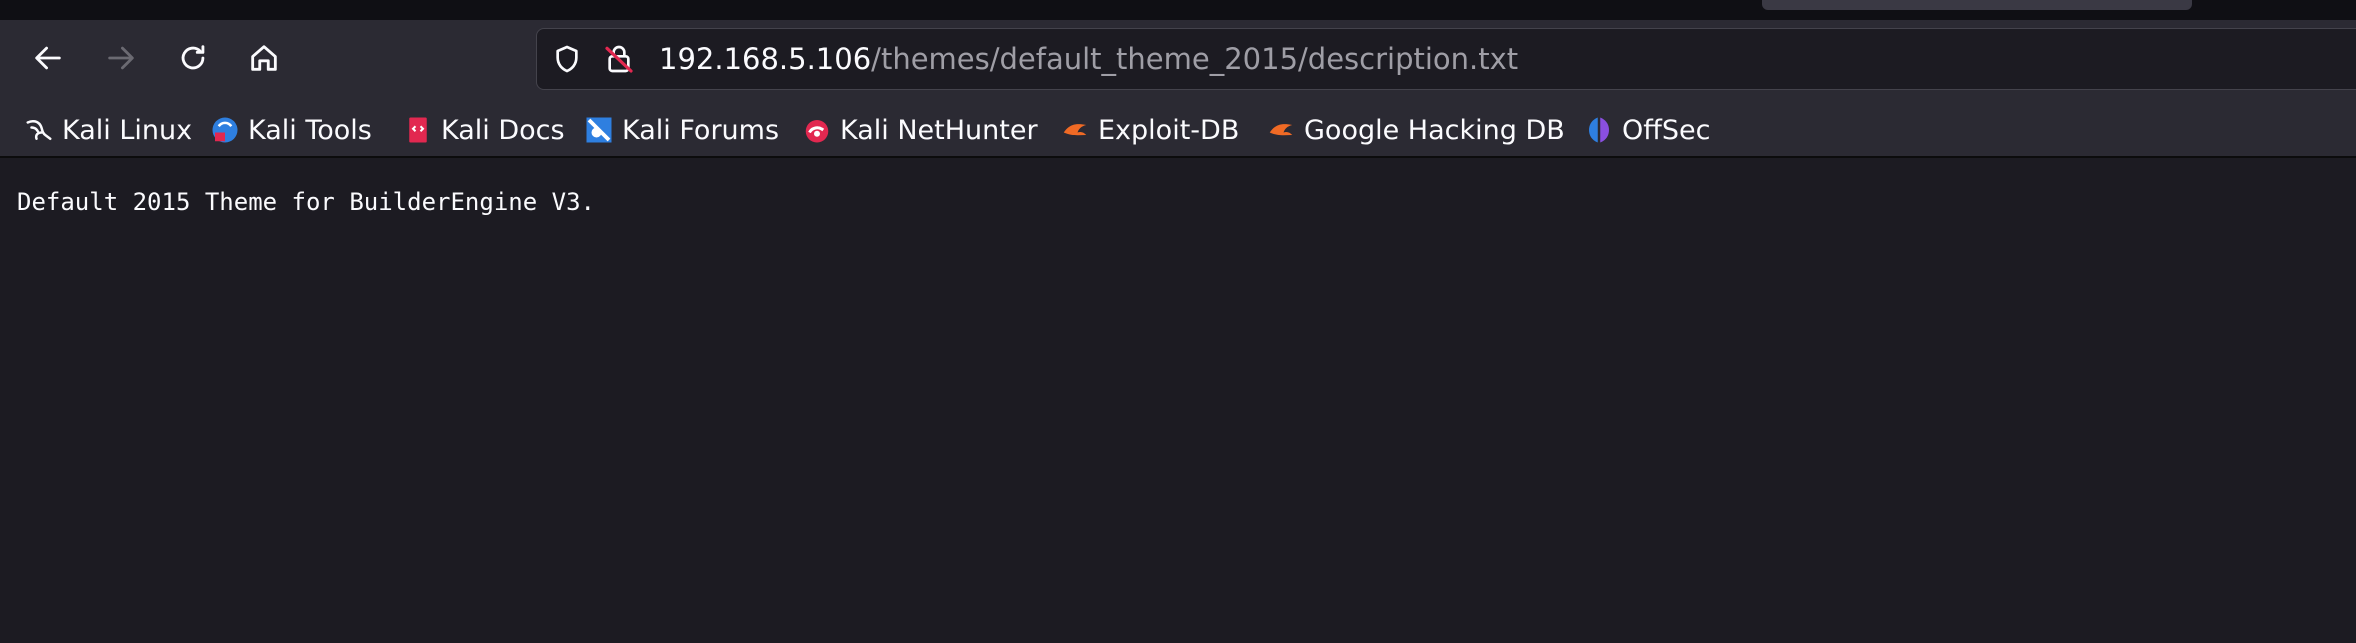  I want to click on tab-strip-scroll-thumb, so click(1977, 5).